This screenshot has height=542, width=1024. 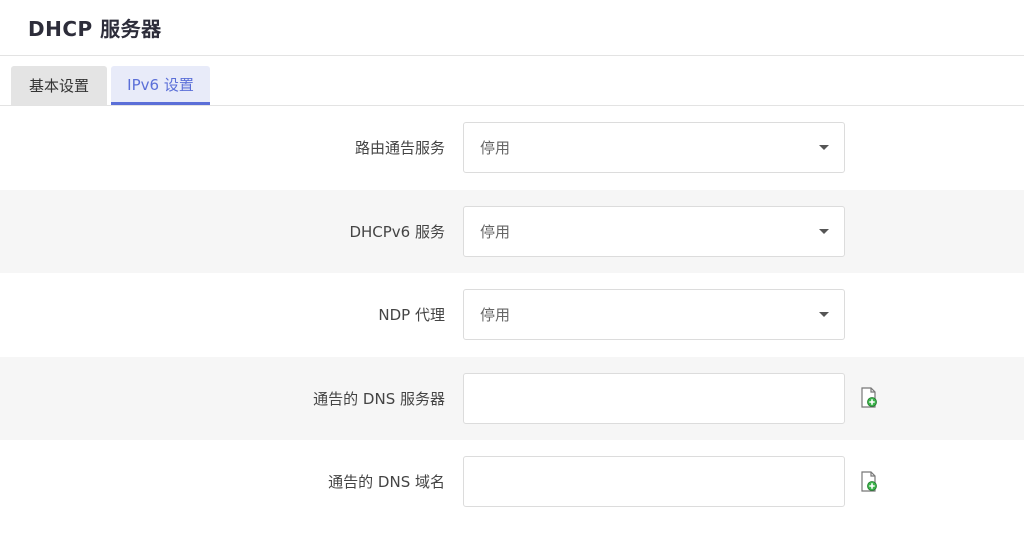 I want to click on tab-basic-settings: 基本设置, so click(x=59, y=85).